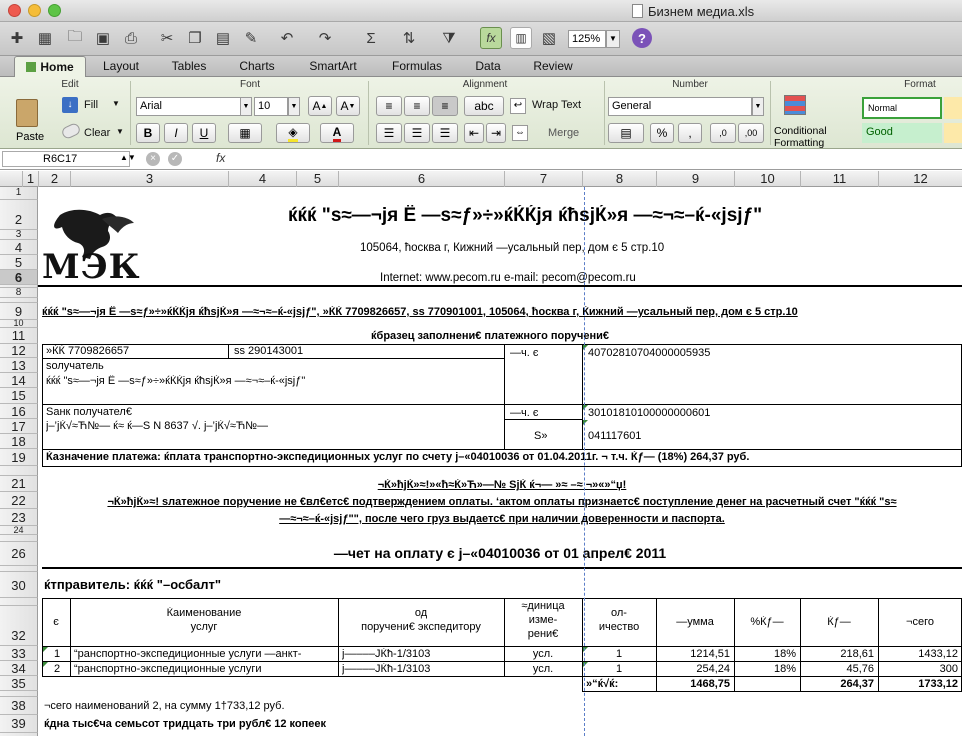 The width and height of the screenshot is (962, 736). I want to click on eraser-icon, so click(71, 131).